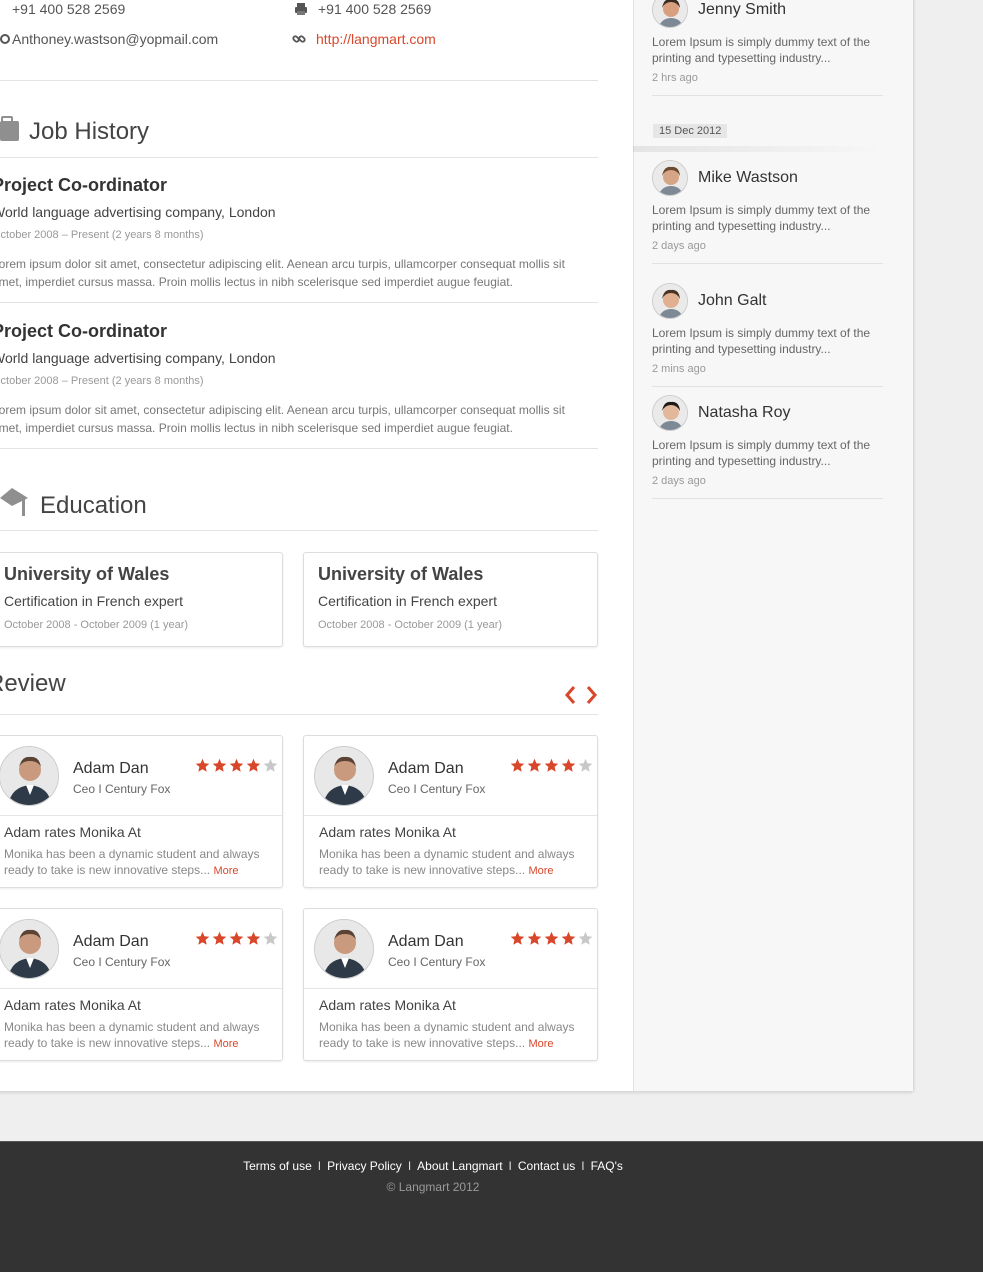 The width and height of the screenshot is (983, 1272). What do you see at coordinates (364, 1166) in the screenshot?
I see `footer-link: Privacy Policy` at bounding box center [364, 1166].